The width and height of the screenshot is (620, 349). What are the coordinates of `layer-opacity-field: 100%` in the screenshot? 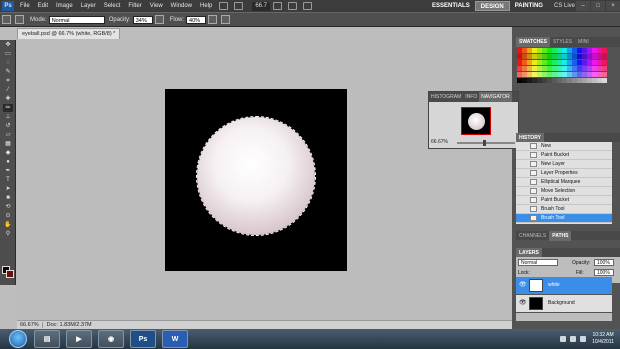 It's located at (604, 262).